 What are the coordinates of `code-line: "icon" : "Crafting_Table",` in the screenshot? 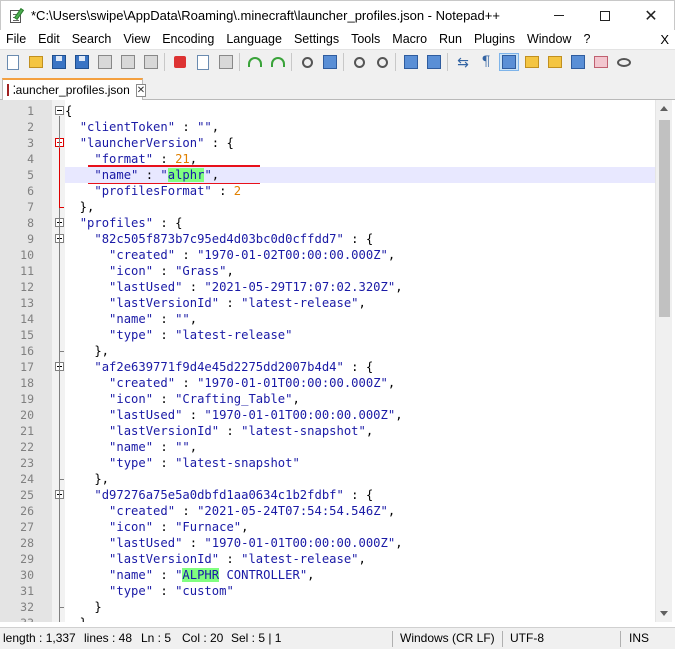 It's located at (360, 399).